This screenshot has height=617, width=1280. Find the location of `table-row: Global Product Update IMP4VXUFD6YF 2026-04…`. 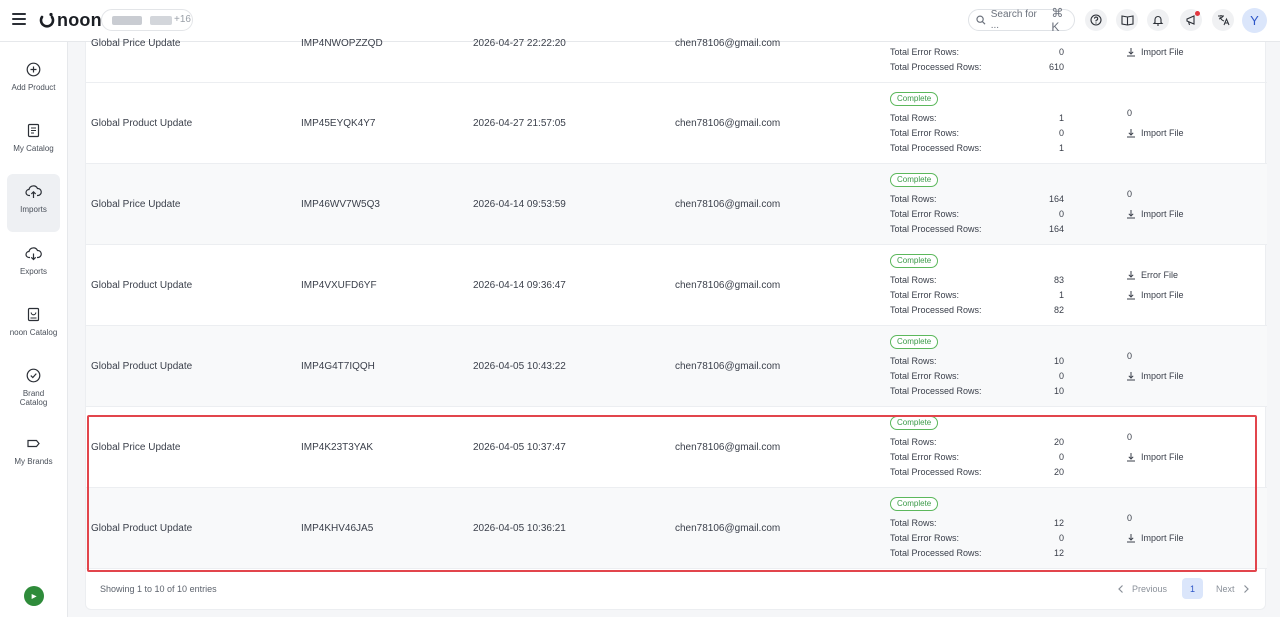

table-row: Global Product Update IMP4VXUFD6YF 2026-04… is located at coordinates (676, 285).